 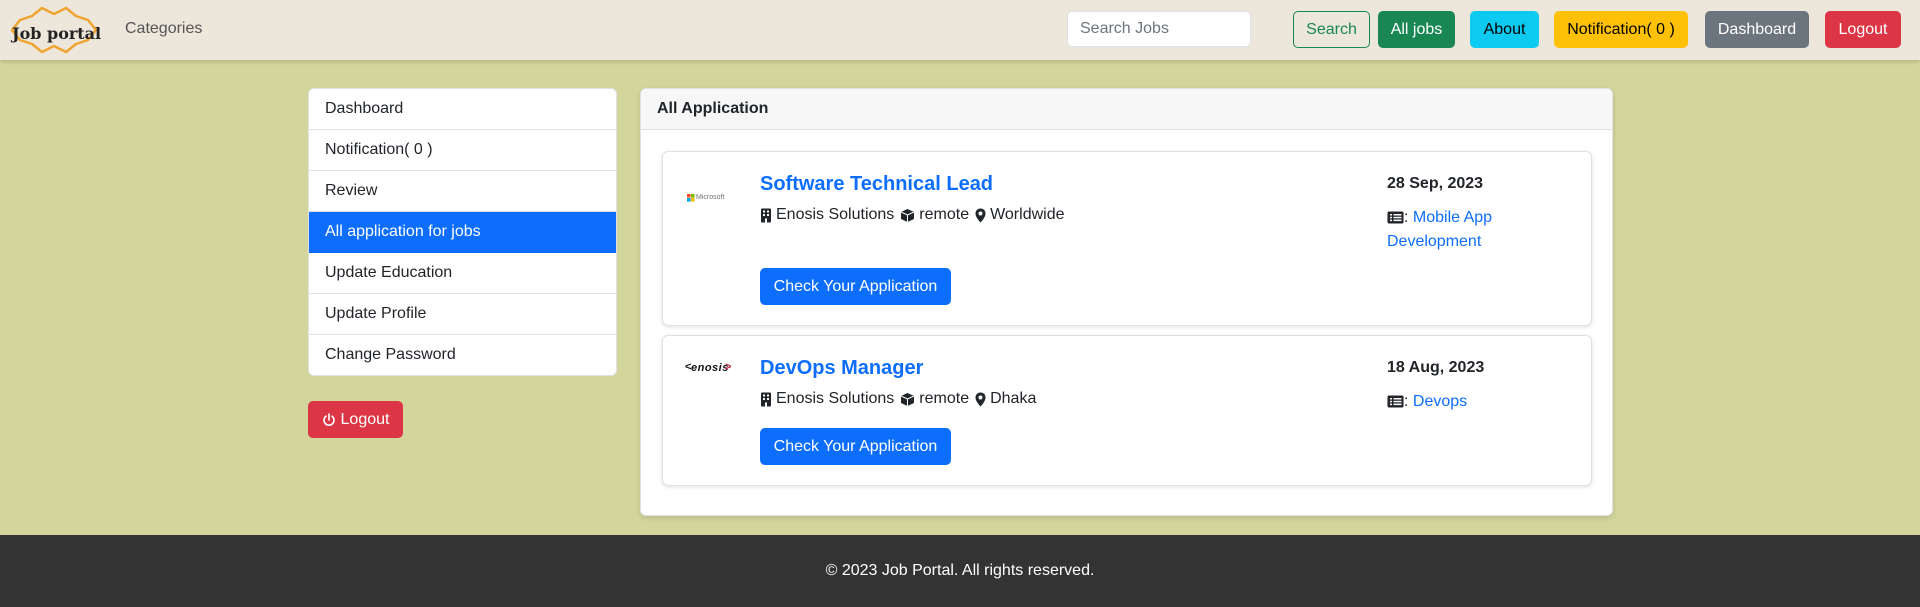 I want to click on dashboard-button: Dashboard, so click(x=1757, y=29).